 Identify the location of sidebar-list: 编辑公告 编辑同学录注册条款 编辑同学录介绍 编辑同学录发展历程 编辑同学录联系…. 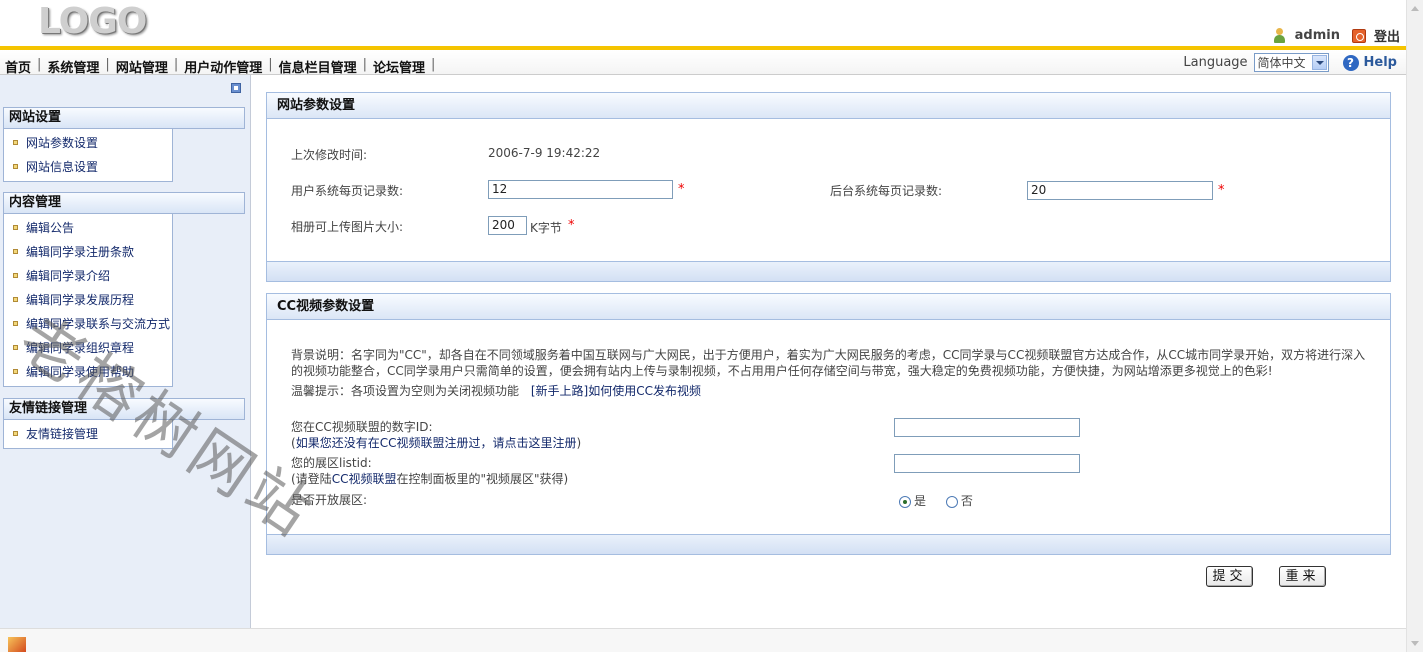
(88, 300).